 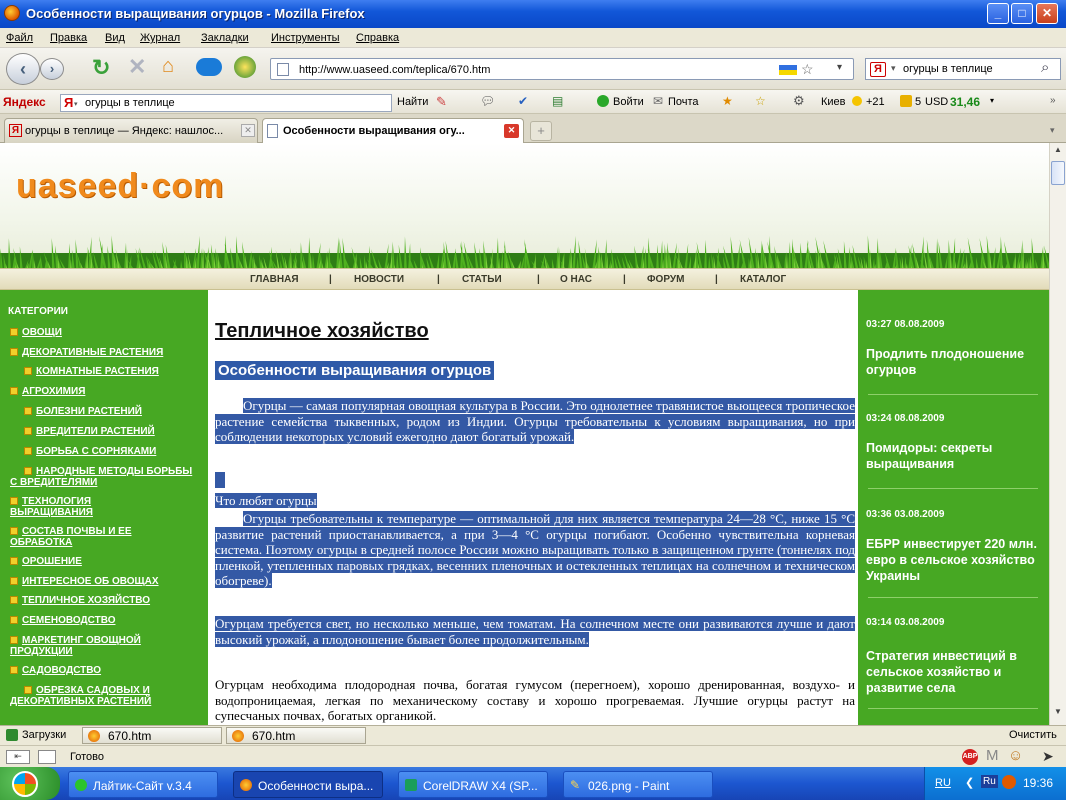 I want to click on nav-home: ГЛАВНАЯ, so click(x=274, y=279).